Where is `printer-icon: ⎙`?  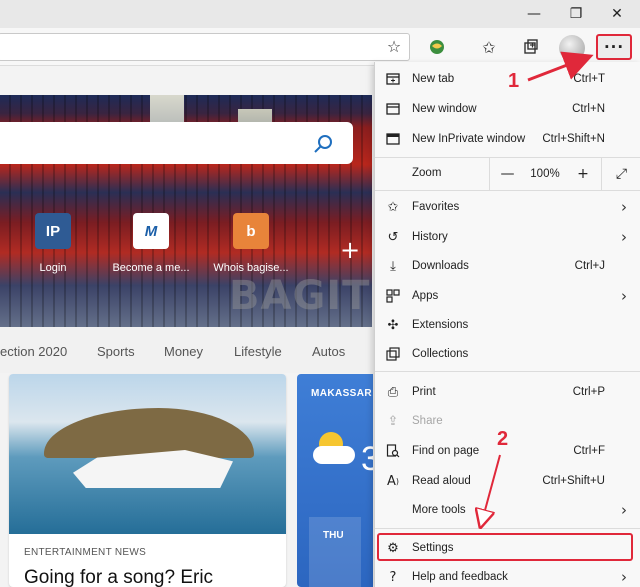 printer-icon: ⎙ is located at coordinates (393, 392).